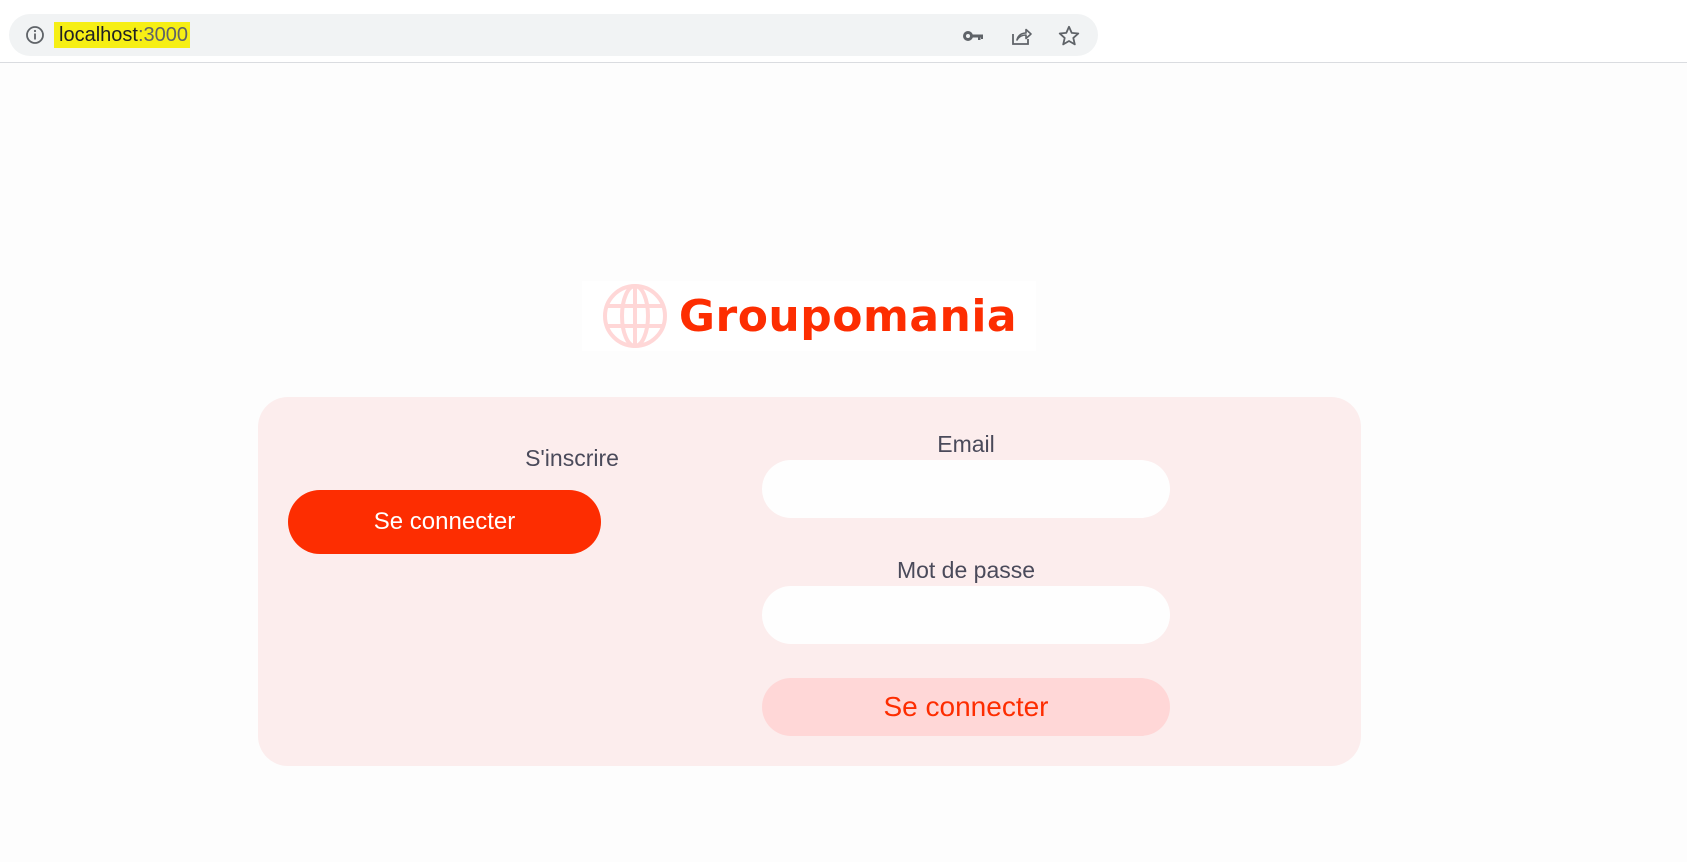 Image resolution: width=1687 pixels, height=862 pixels. Describe the element at coordinates (966, 615) in the screenshot. I see `password-field` at that location.